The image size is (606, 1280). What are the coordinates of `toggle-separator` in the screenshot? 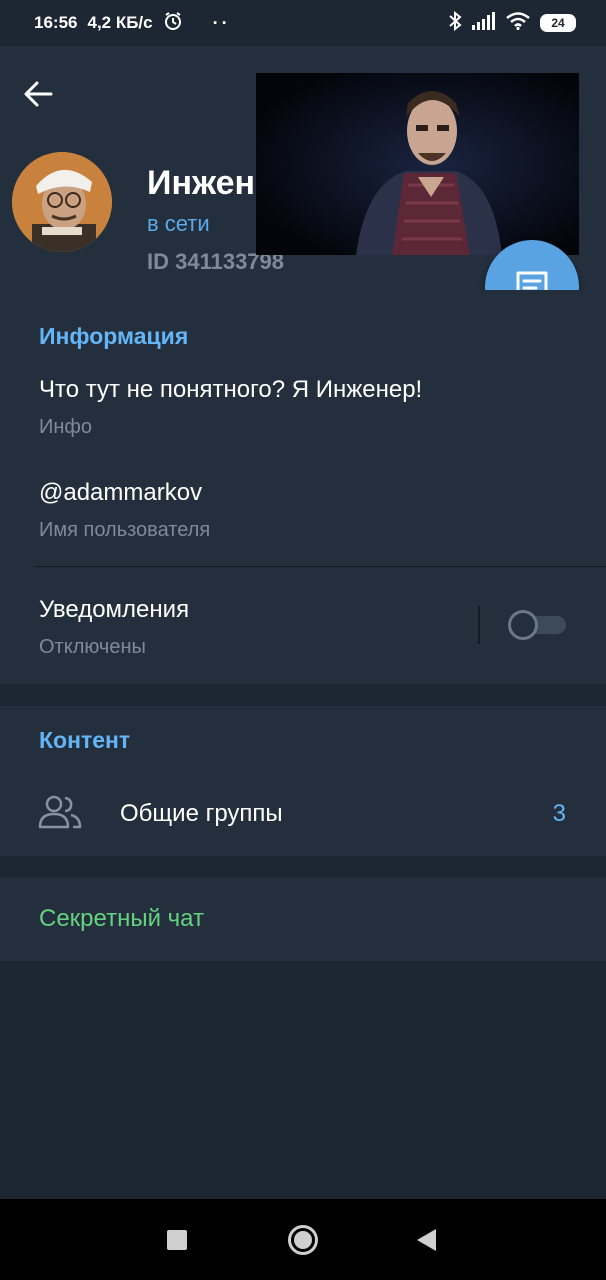 It's located at (479, 625).